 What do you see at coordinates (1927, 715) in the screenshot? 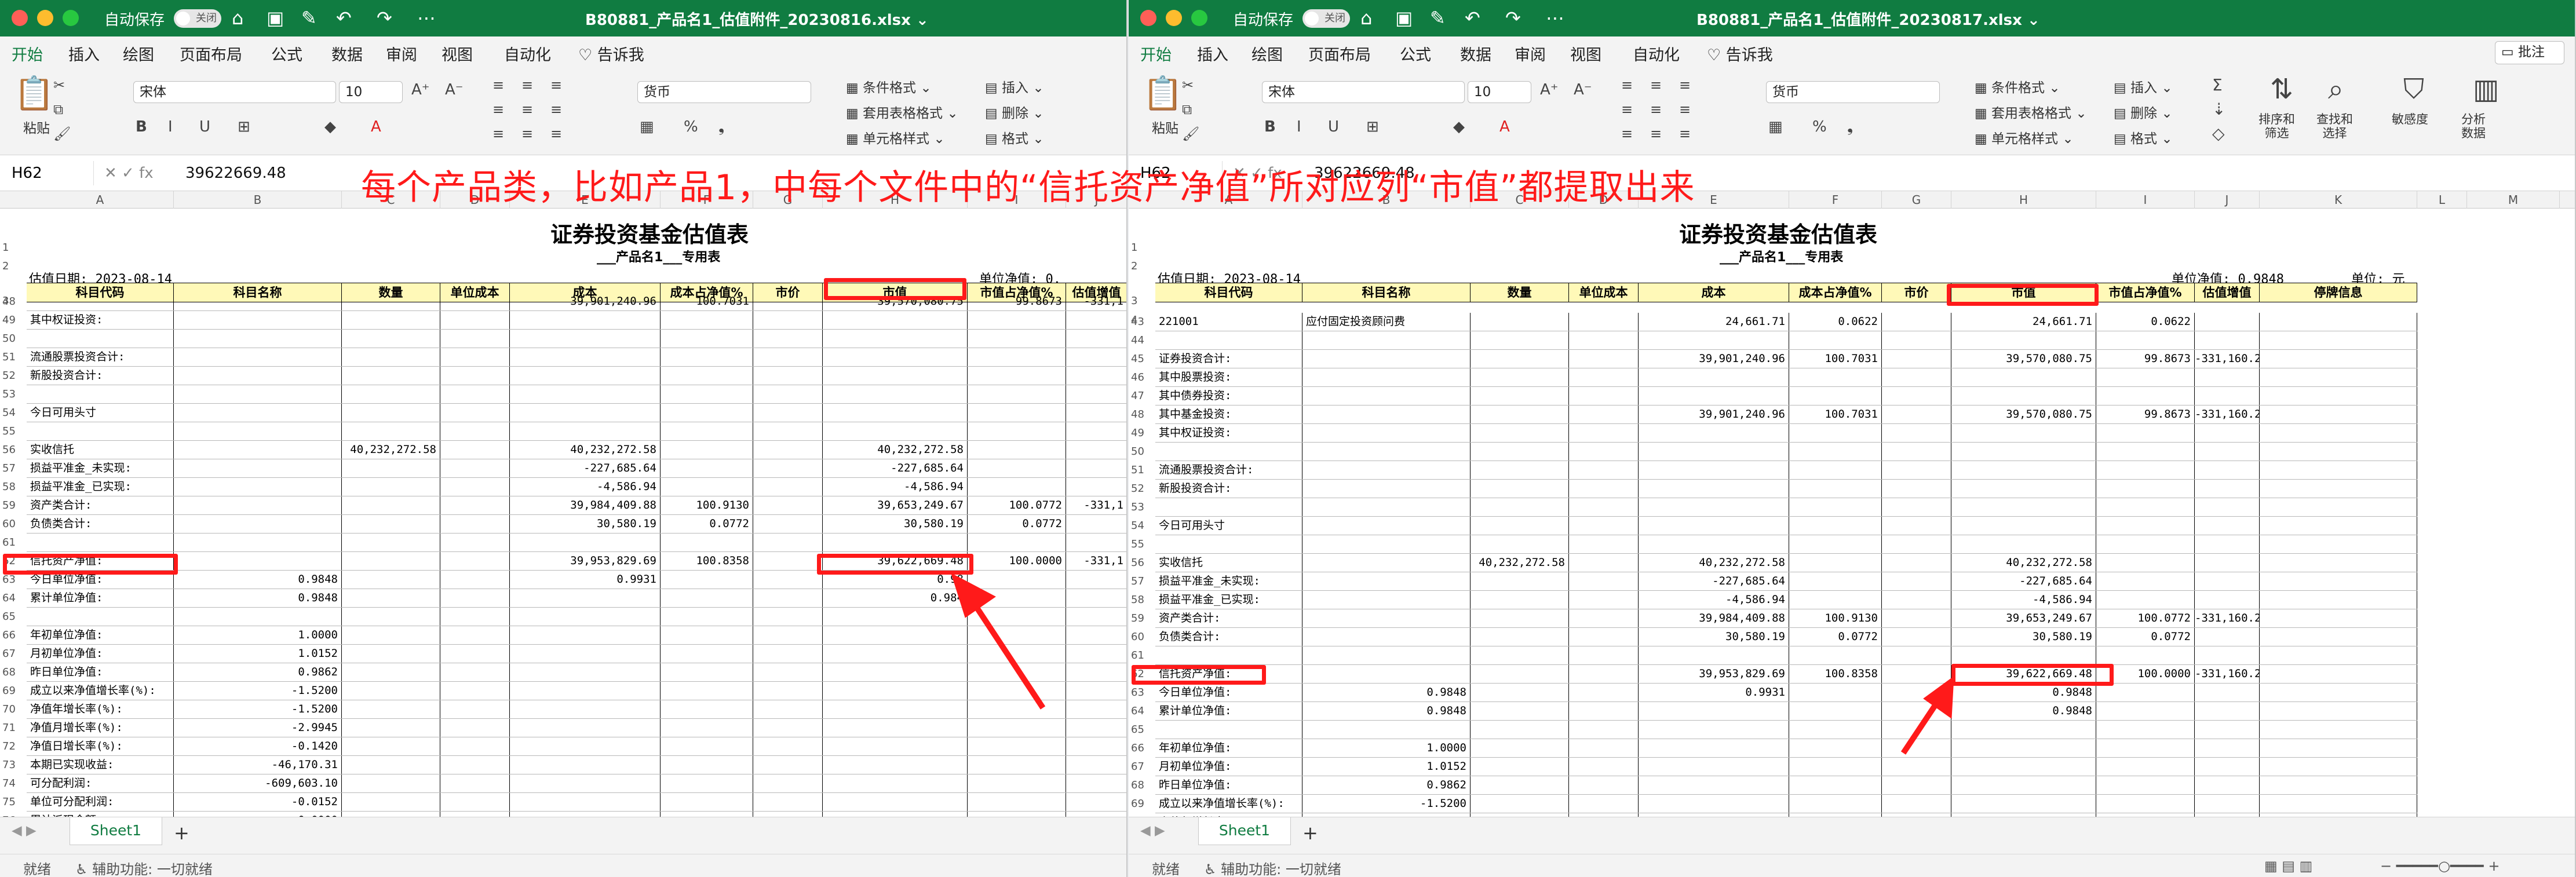
I see `arrow-right` at bounding box center [1927, 715].